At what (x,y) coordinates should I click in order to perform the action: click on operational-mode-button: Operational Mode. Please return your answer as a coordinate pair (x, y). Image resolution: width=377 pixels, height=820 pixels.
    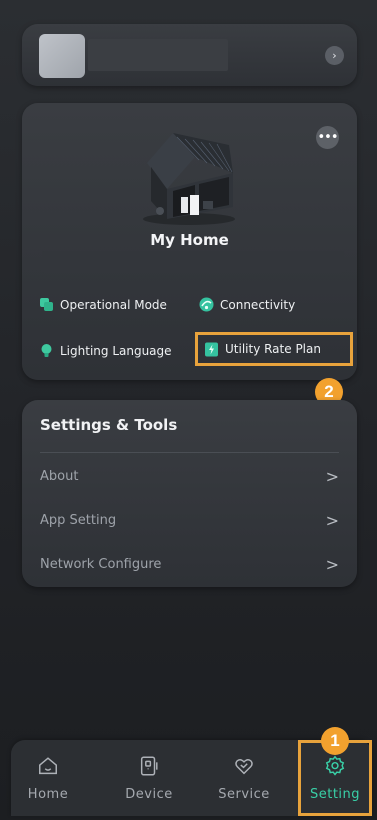
    Looking at the image, I should click on (103, 304).